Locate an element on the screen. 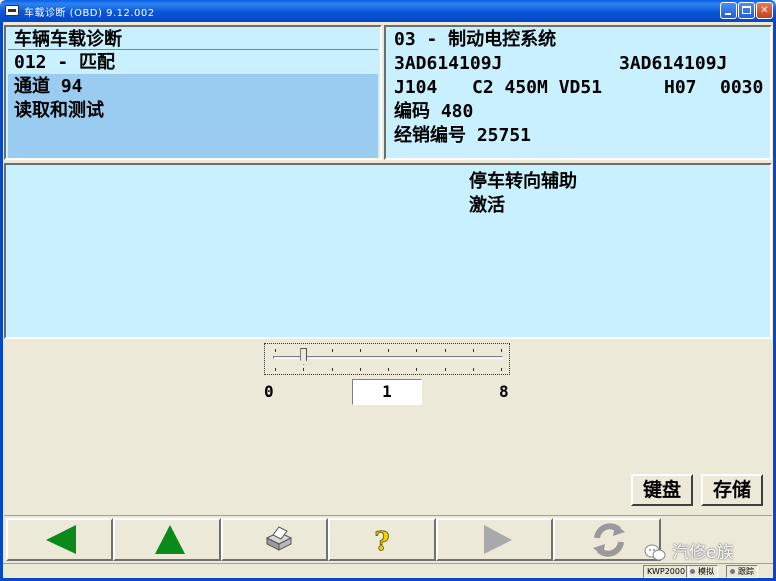 The image size is (776, 581). trace-status: 跟踪 is located at coordinates (742, 571).